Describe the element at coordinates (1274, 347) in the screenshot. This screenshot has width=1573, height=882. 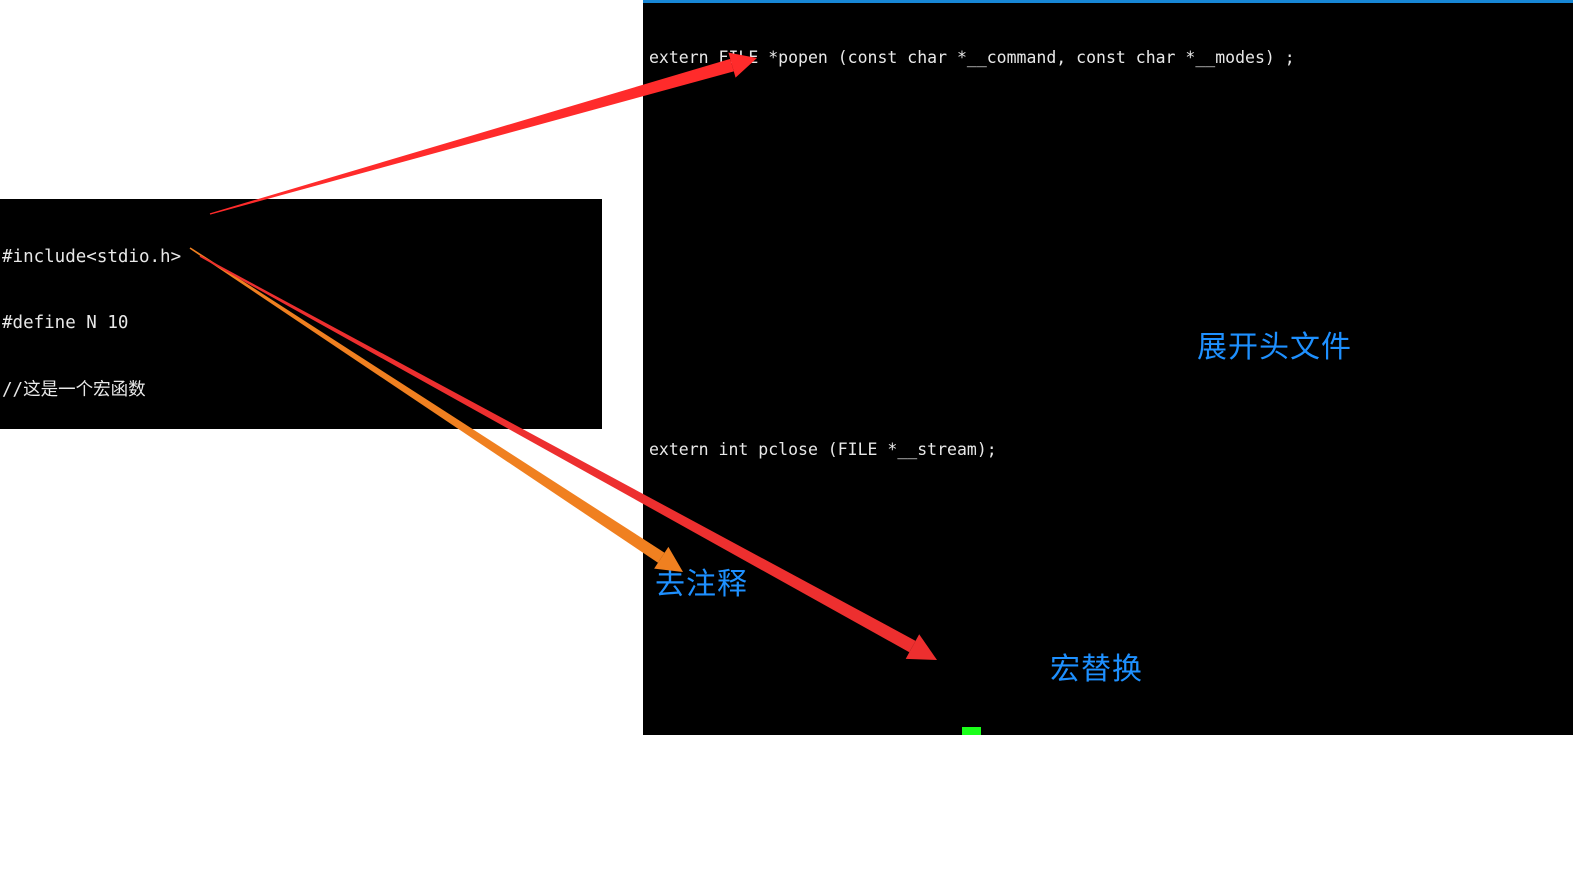
I see `annotation-label-expand-header: 展开头文件` at that location.